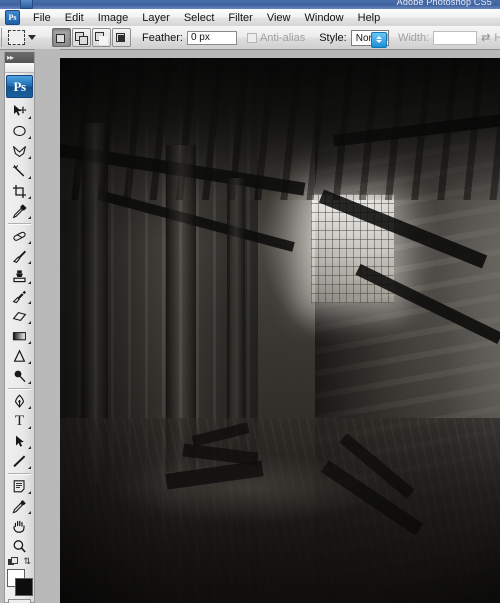 The image size is (500, 603). I want to click on intersect-with-selection-button, so click(121, 37).